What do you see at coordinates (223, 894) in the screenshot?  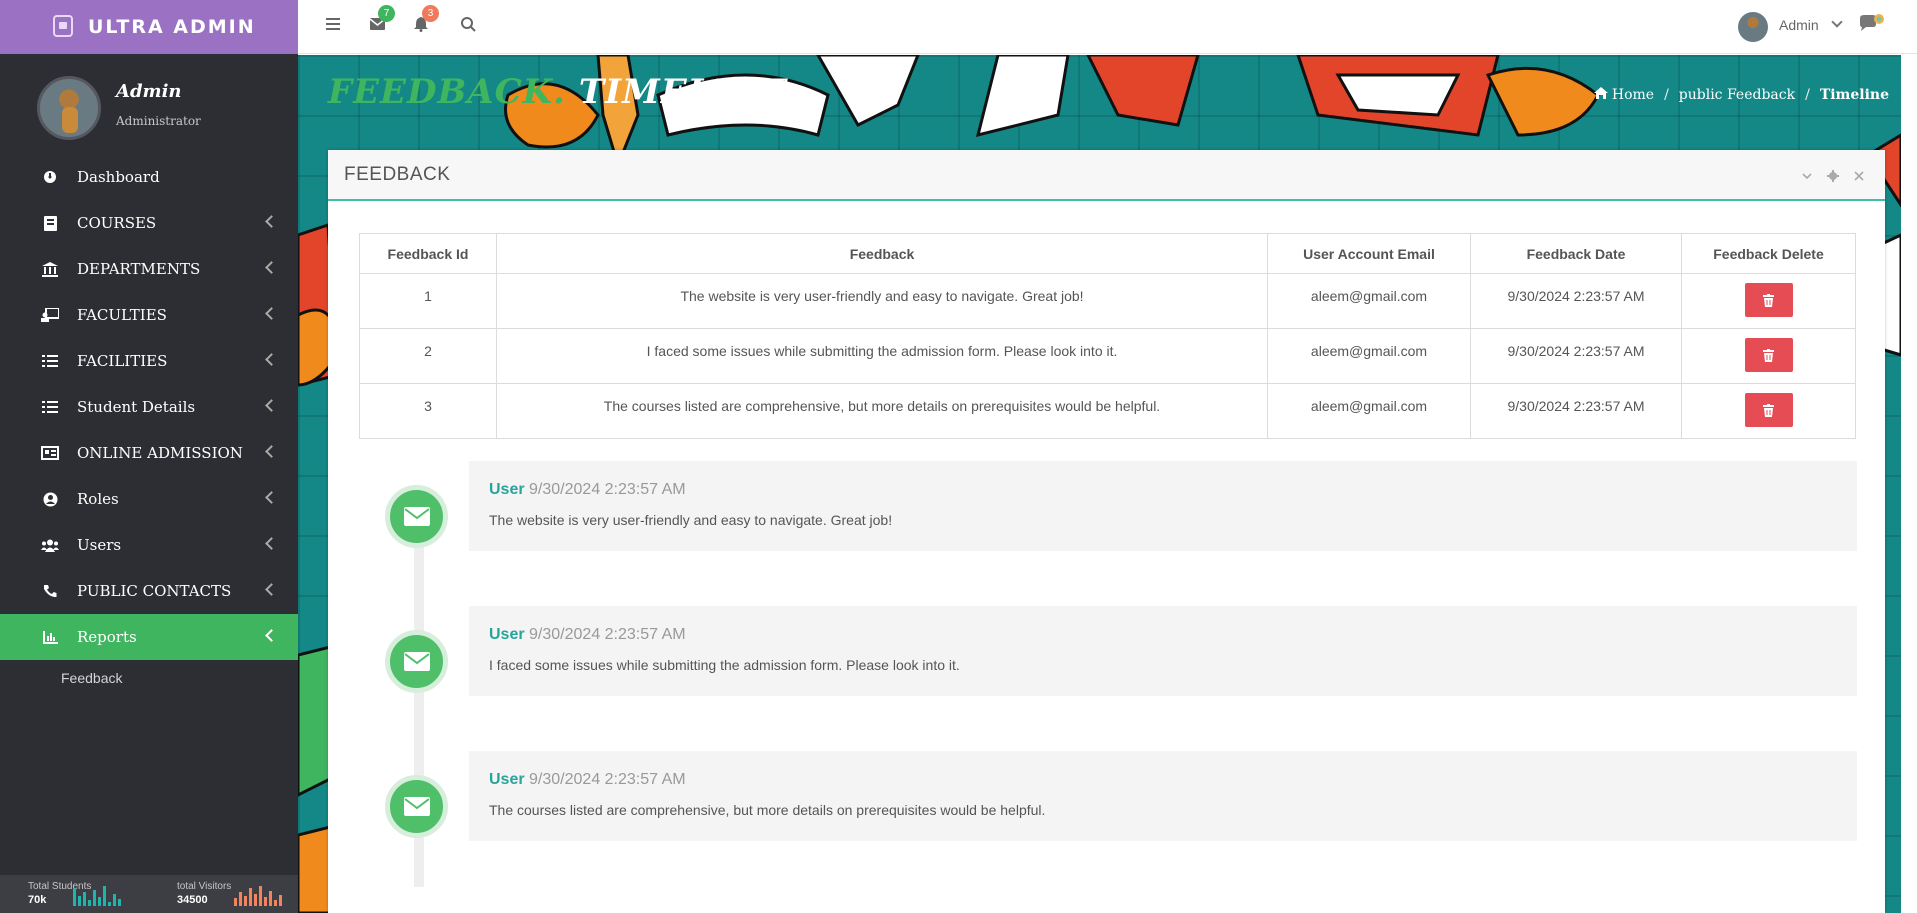 I see `stat-total-visitors: total Visitors 34500` at bounding box center [223, 894].